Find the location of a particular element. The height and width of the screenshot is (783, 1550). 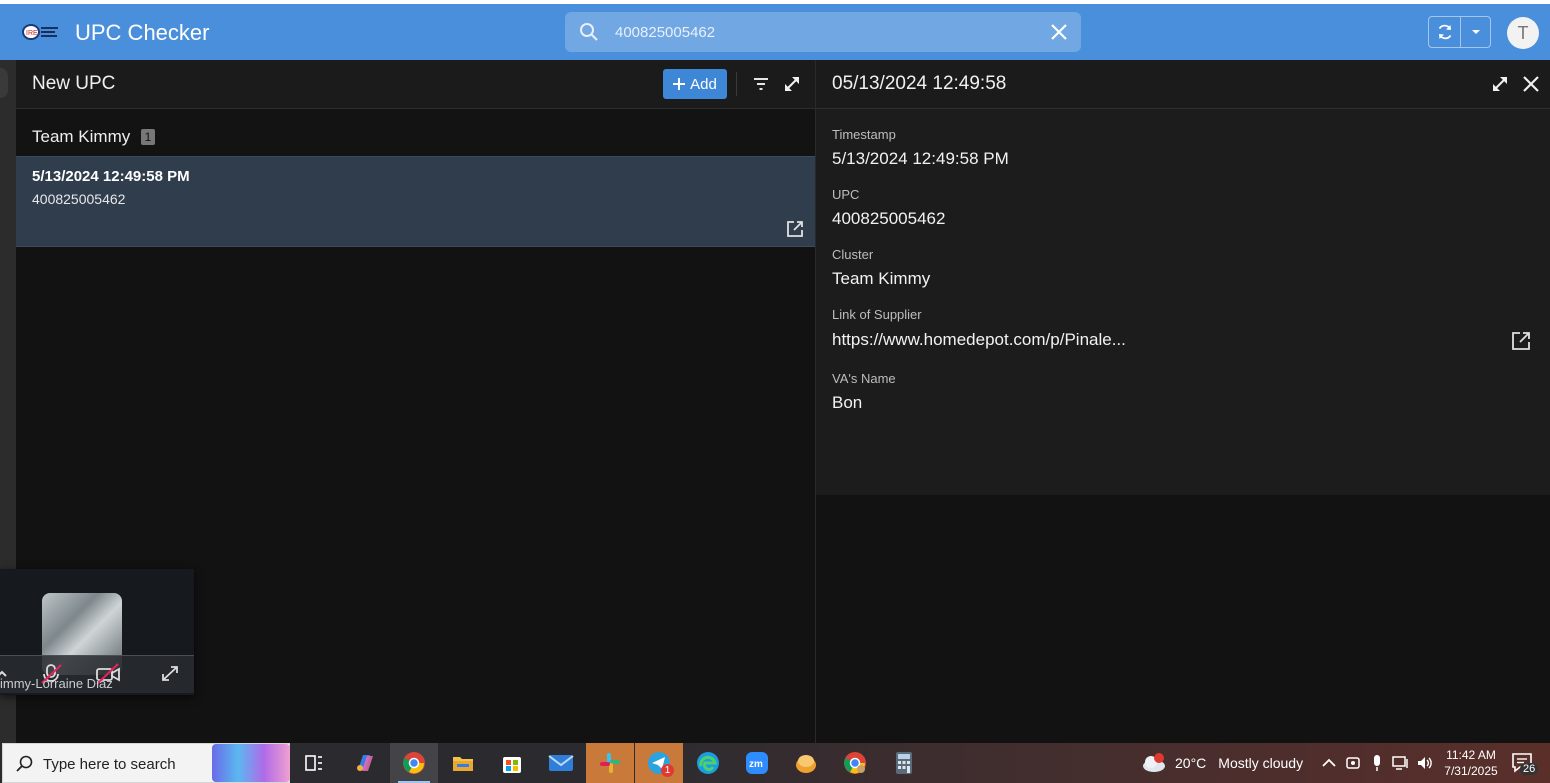

detail-title: 05/13/2024 12:49:58 is located at coordinates (919, 83).